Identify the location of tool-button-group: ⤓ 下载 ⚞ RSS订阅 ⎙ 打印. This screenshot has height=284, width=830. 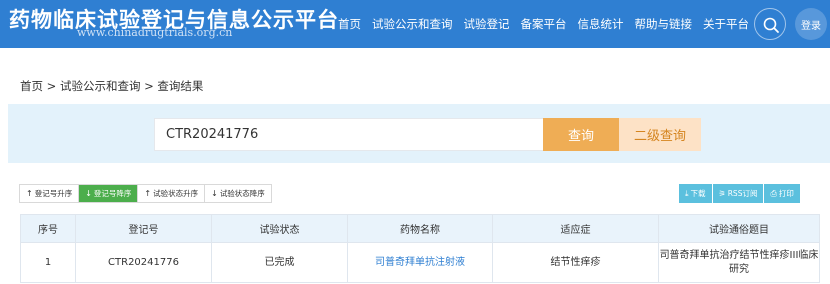
(739, 193).